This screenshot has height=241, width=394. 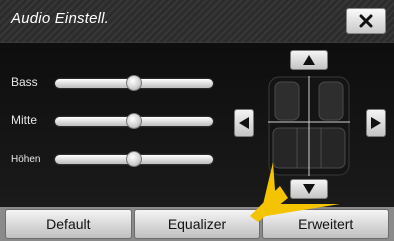 What do you see at coordinates (26, 159) in the screenshot?
I see `treble-label: Höhen` at bounding box center [26, 159].